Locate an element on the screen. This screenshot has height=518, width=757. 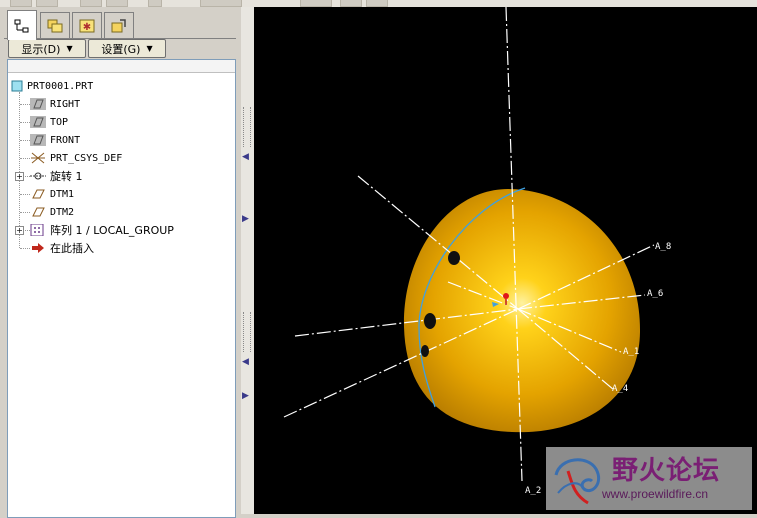
tree-item-label: 在此插入 is located at coordinates (72, 248).